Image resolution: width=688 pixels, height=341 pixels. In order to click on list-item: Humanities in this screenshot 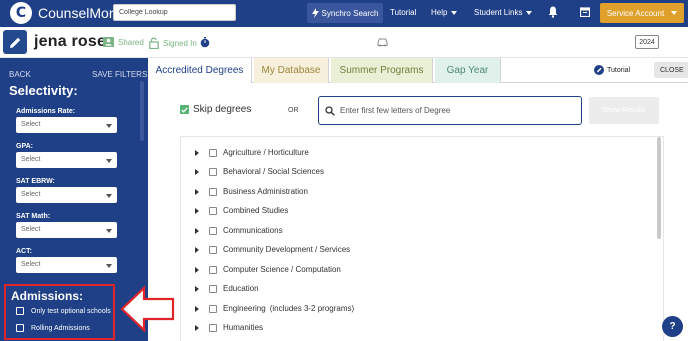, I will do `click(229, 327)`.